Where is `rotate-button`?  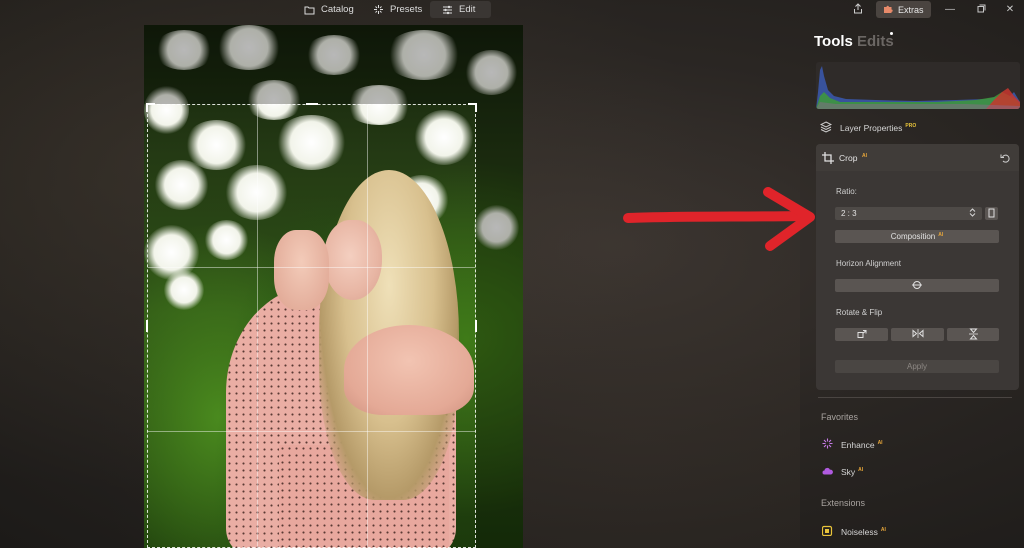
rotate-button is located at coordinates (861, 334).